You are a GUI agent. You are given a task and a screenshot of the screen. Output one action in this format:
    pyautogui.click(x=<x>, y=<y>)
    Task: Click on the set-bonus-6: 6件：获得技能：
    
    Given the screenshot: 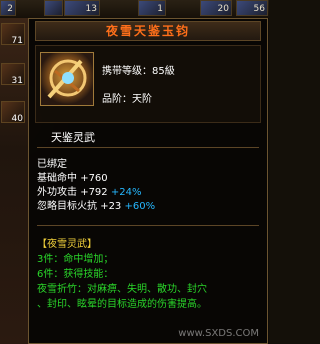 What is the action you would take?
    pyautogui.click(x=75, y=274)
    